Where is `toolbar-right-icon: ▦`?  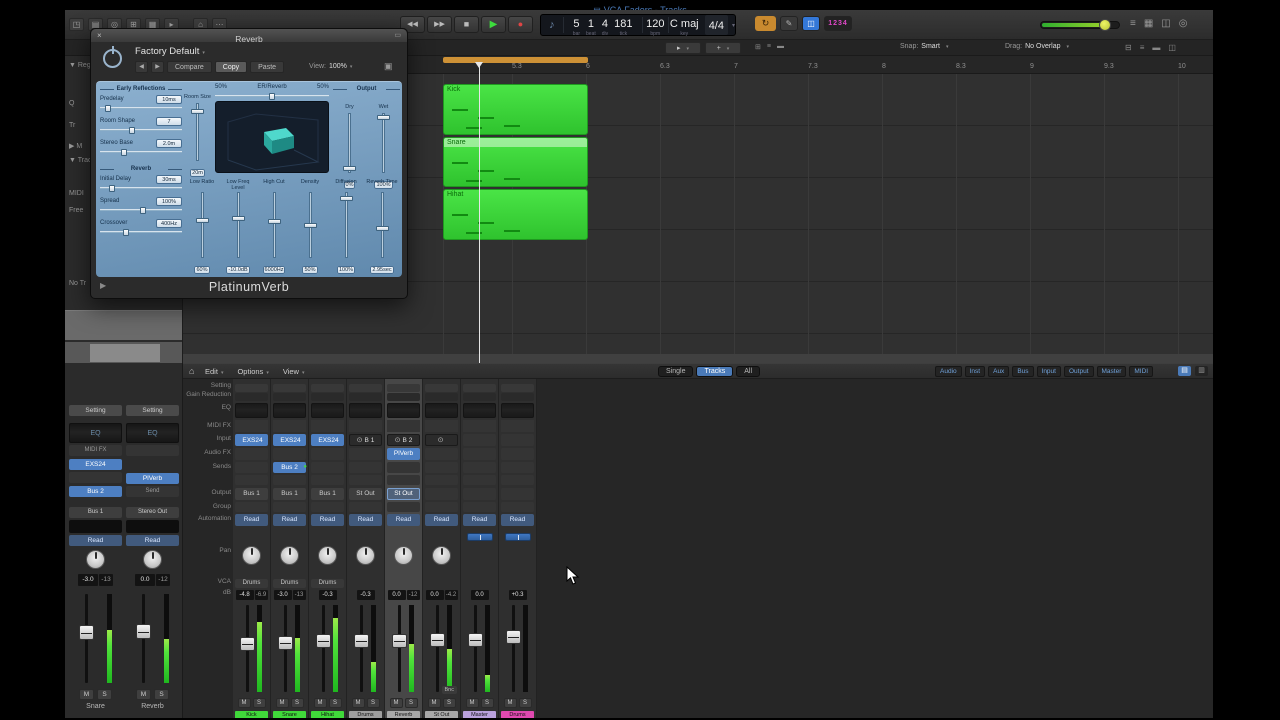 toolbar-right-icon: ▦ is located at coordinates (1148, 23).